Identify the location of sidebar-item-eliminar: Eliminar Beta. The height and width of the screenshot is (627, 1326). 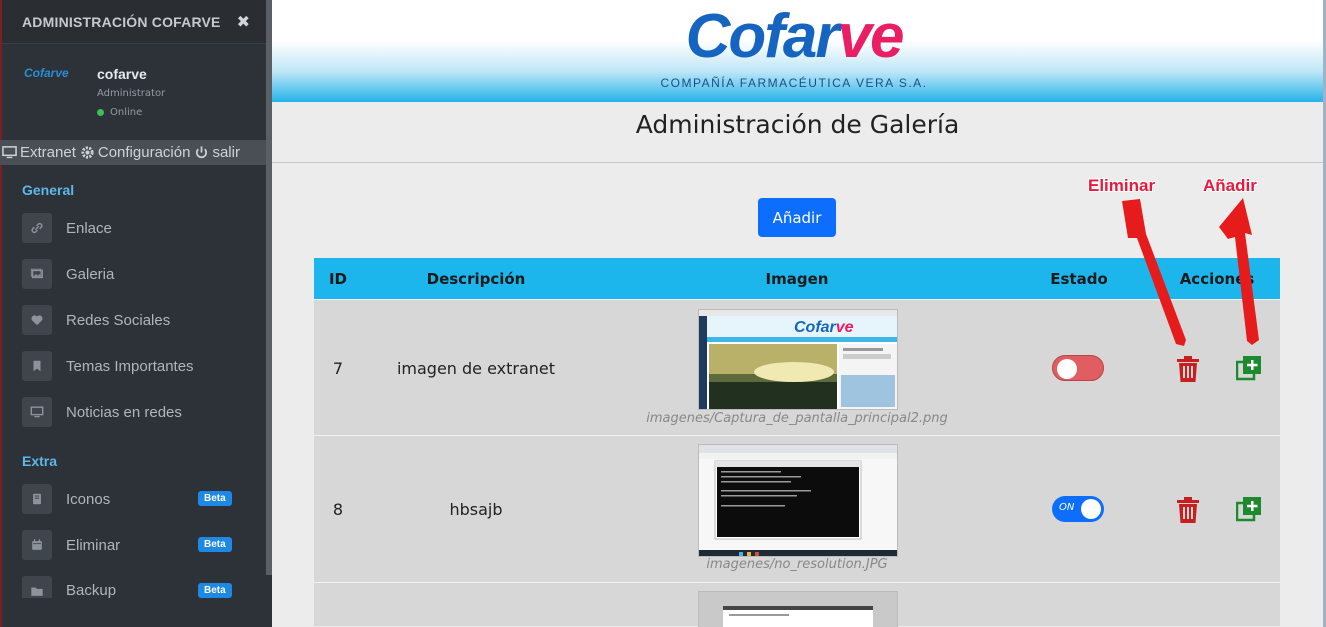
(132, 545).